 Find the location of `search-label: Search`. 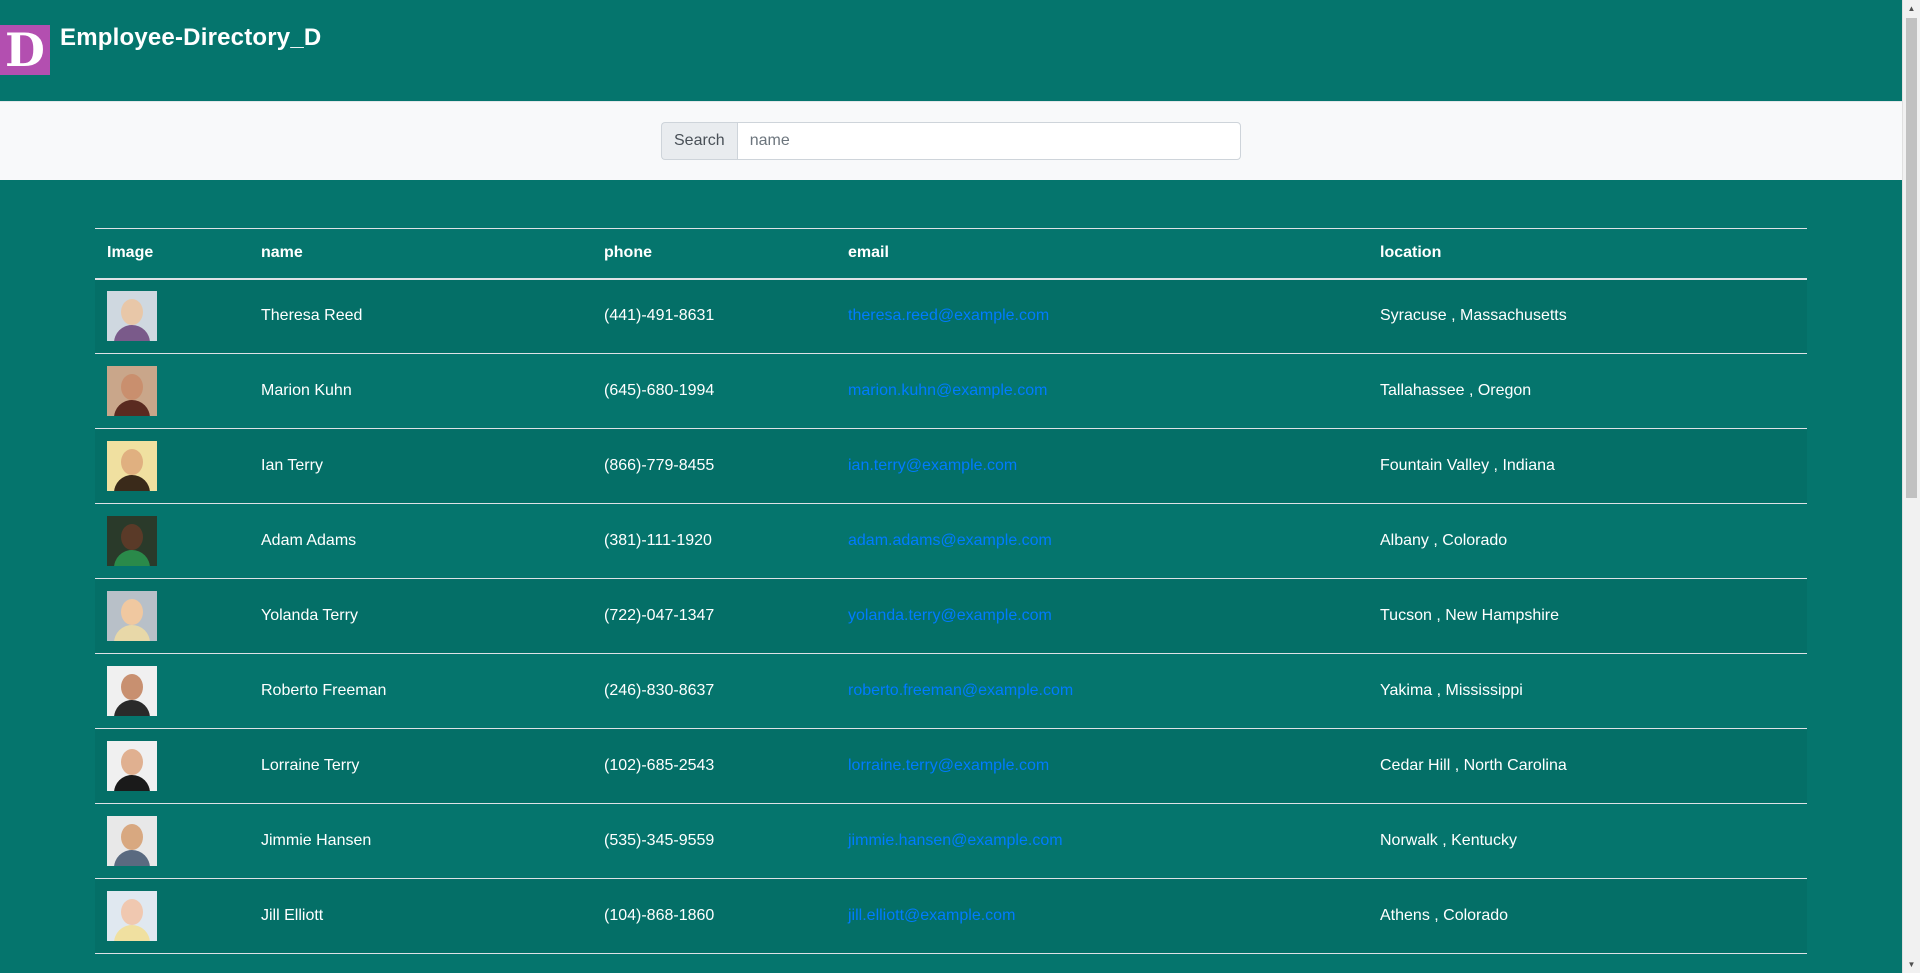

search-label: Search is located at coordinates (699, 141).